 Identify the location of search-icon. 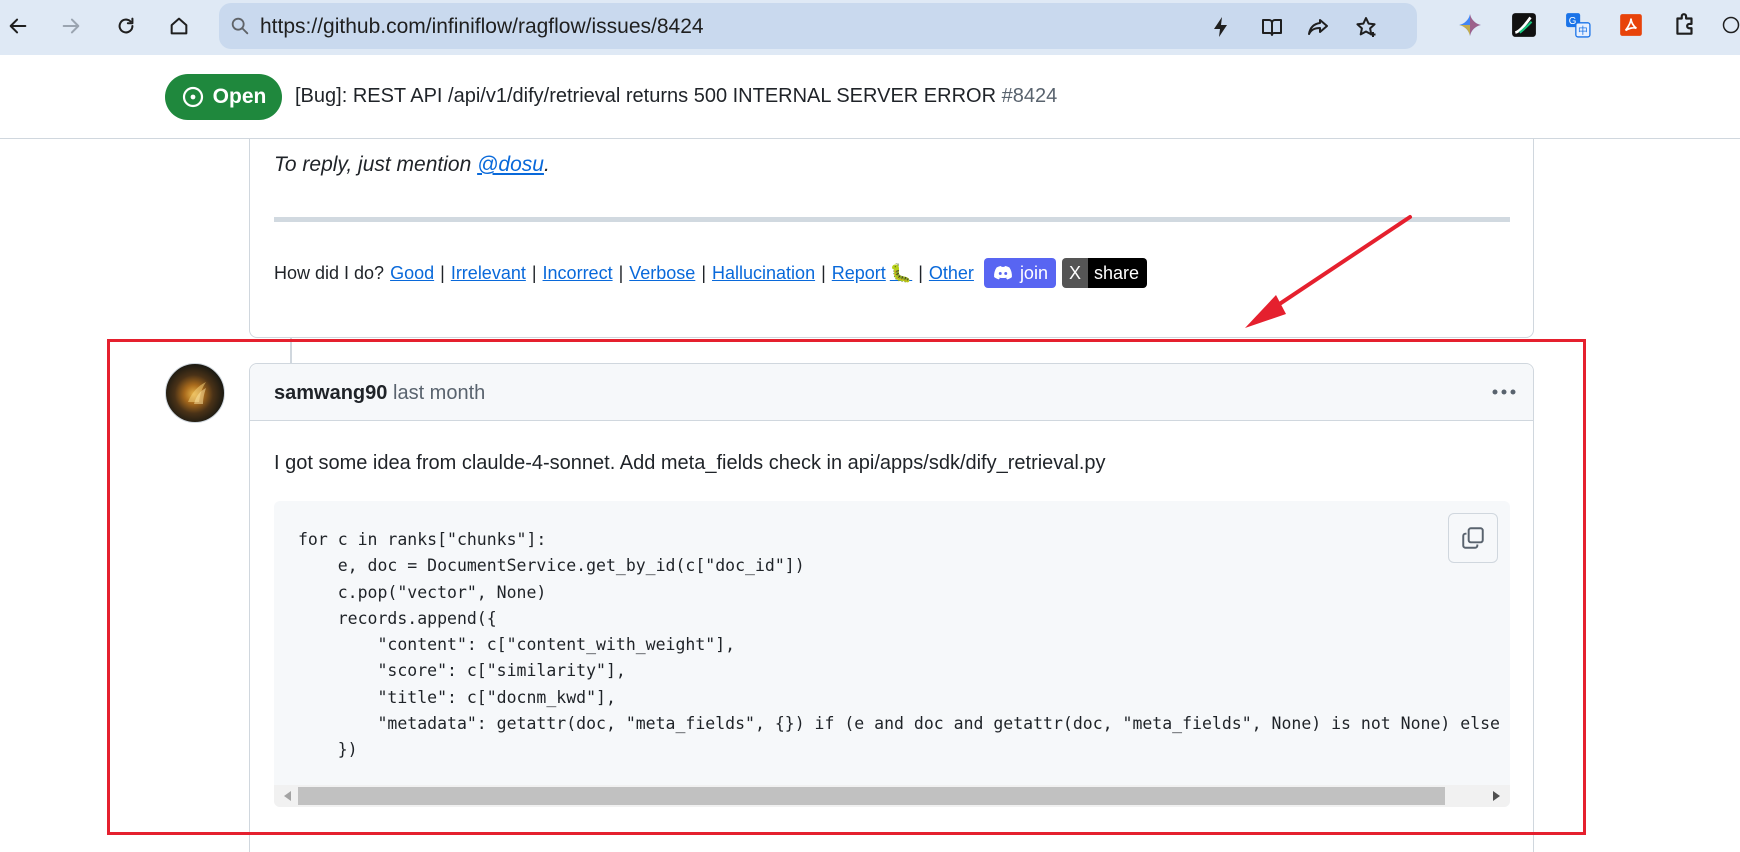
(240, 26).